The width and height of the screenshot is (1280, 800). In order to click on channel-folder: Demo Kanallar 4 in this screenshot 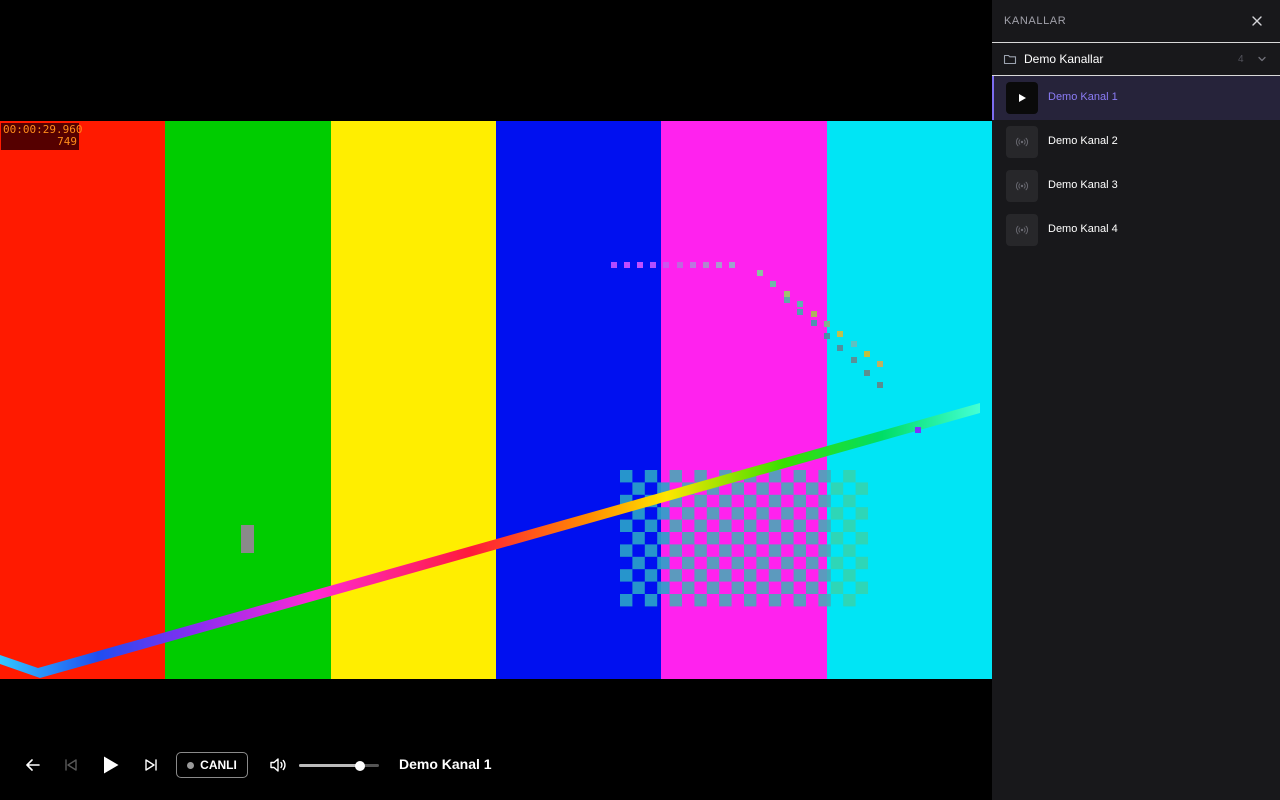, I will do `click(1136, 59)`.